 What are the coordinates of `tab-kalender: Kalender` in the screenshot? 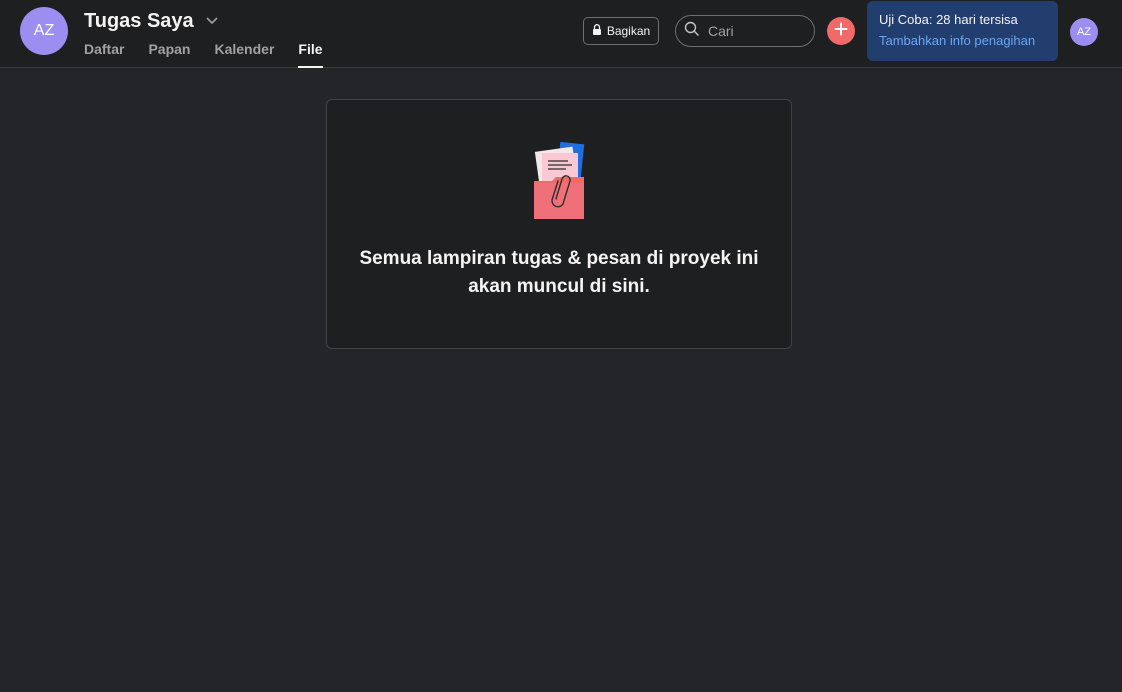 It's located at (244, 54).